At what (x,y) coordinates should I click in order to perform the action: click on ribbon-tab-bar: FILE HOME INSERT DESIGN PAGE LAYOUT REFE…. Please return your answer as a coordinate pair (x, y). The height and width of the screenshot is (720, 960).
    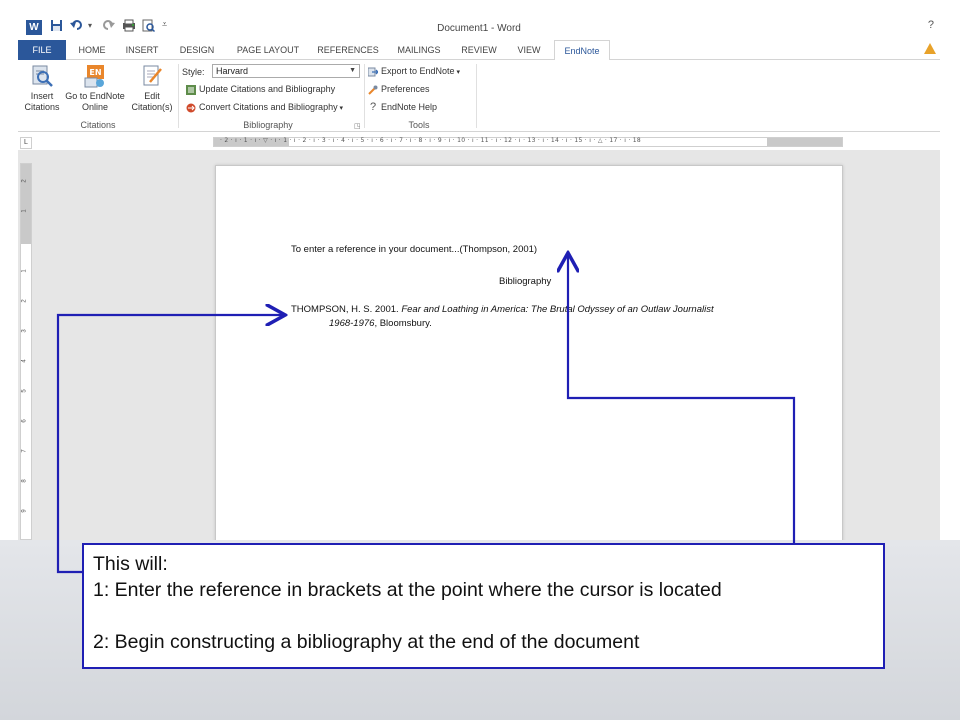
    Looking at the image, I should click on (479, 50).